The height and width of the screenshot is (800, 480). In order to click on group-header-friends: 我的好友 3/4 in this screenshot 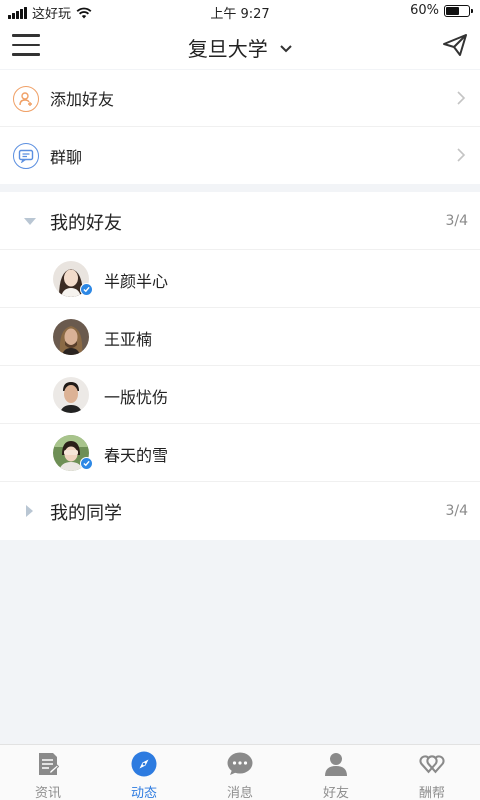, I will do `click(240, 221)`.